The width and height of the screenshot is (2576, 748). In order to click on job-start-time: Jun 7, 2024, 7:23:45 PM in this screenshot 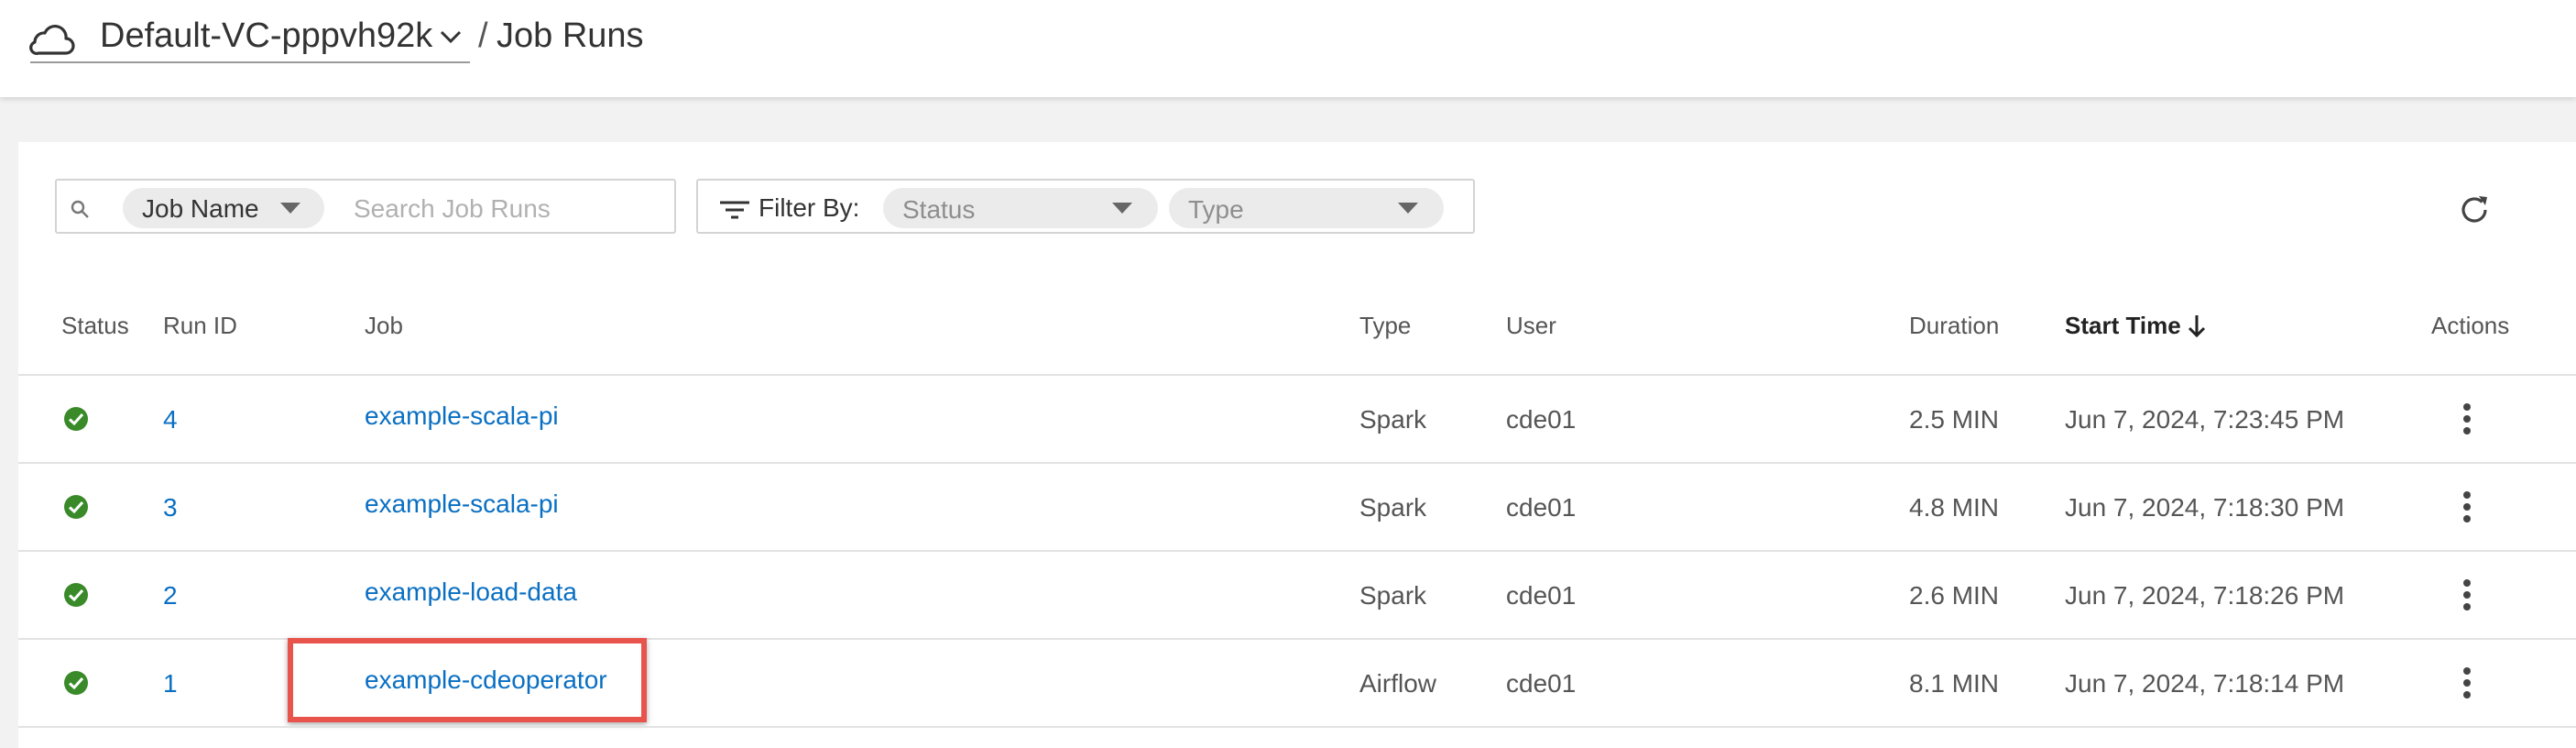, I will do `click(2205, 419)`.